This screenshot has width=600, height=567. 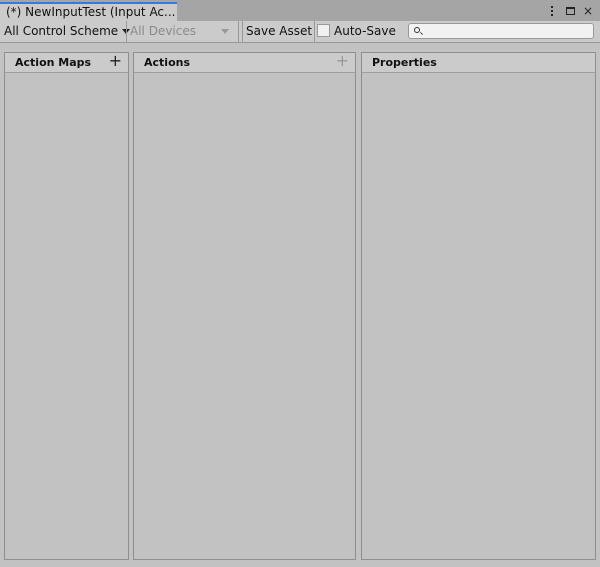 I want to click on save-asset-button: Save Asset, so click(x=279, y=31).